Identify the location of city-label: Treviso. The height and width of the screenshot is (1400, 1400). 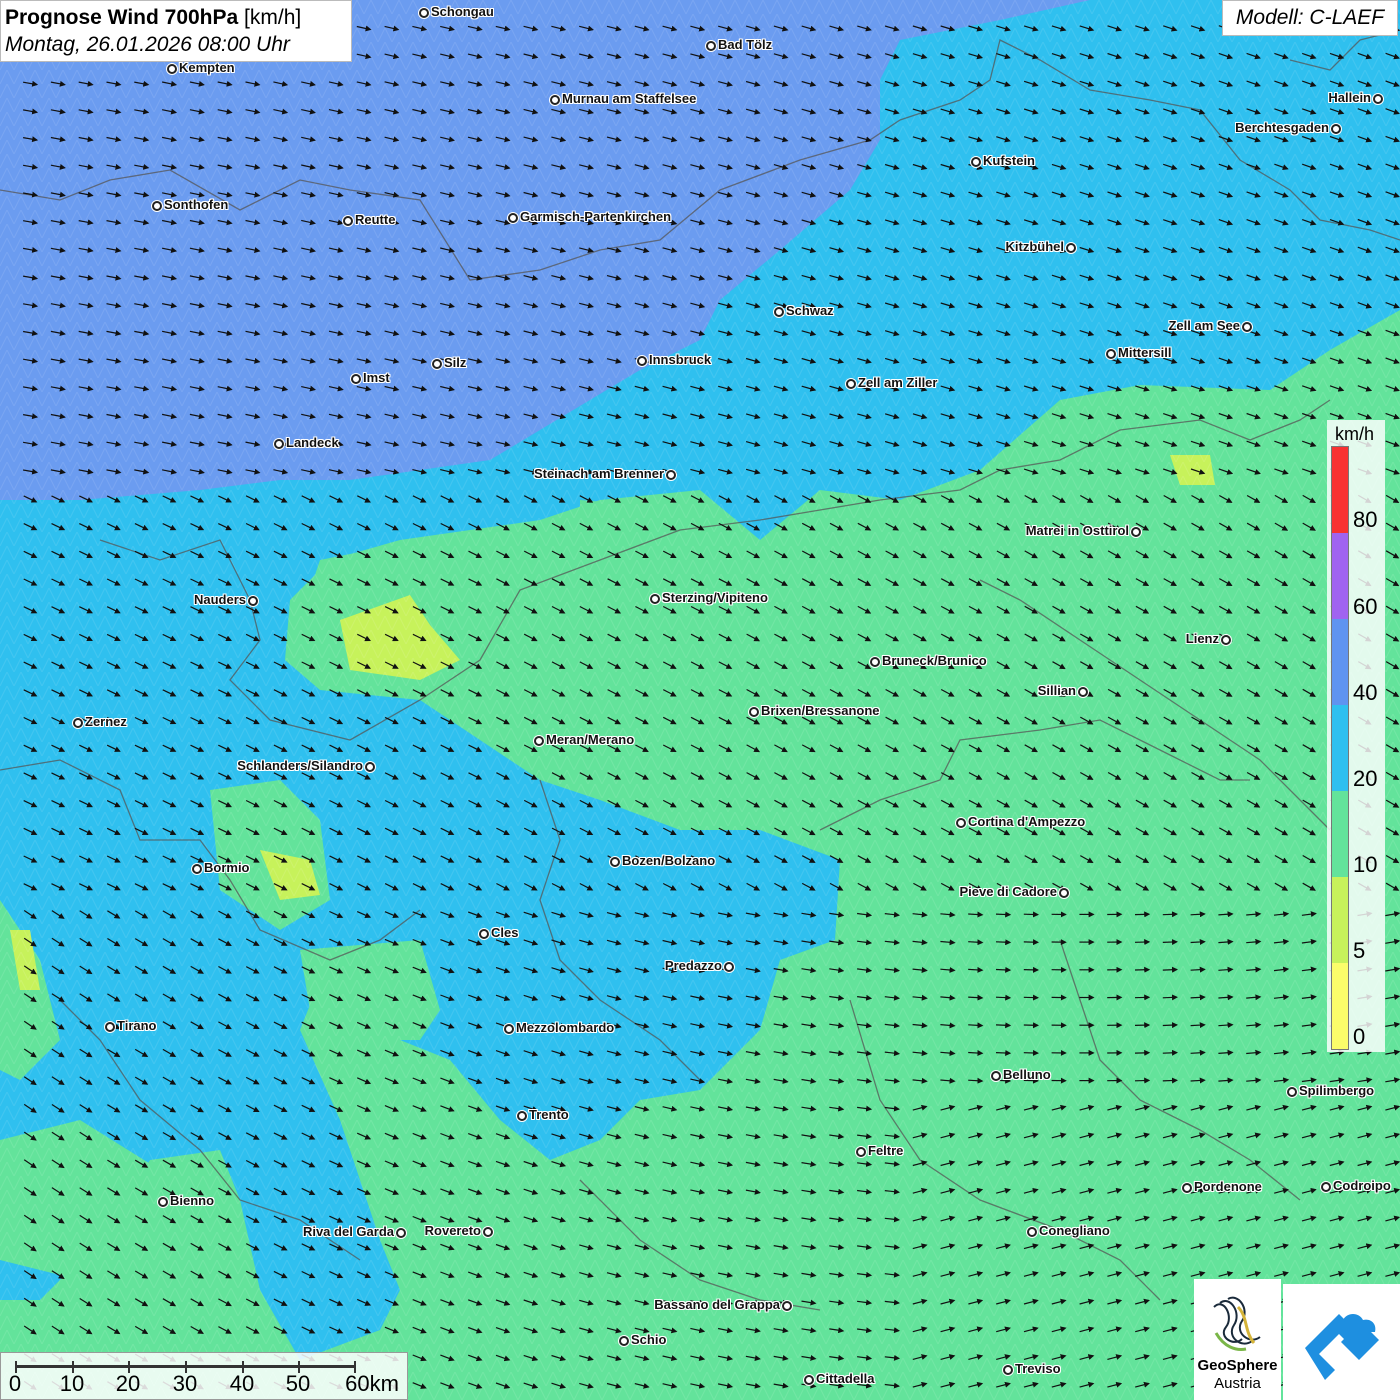
(1038, 1368).